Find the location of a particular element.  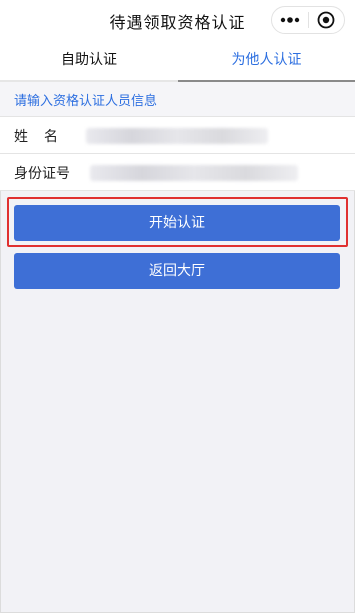

top-nav-bar: 待遇领取资格认证 is located at coordinates (177, 20).